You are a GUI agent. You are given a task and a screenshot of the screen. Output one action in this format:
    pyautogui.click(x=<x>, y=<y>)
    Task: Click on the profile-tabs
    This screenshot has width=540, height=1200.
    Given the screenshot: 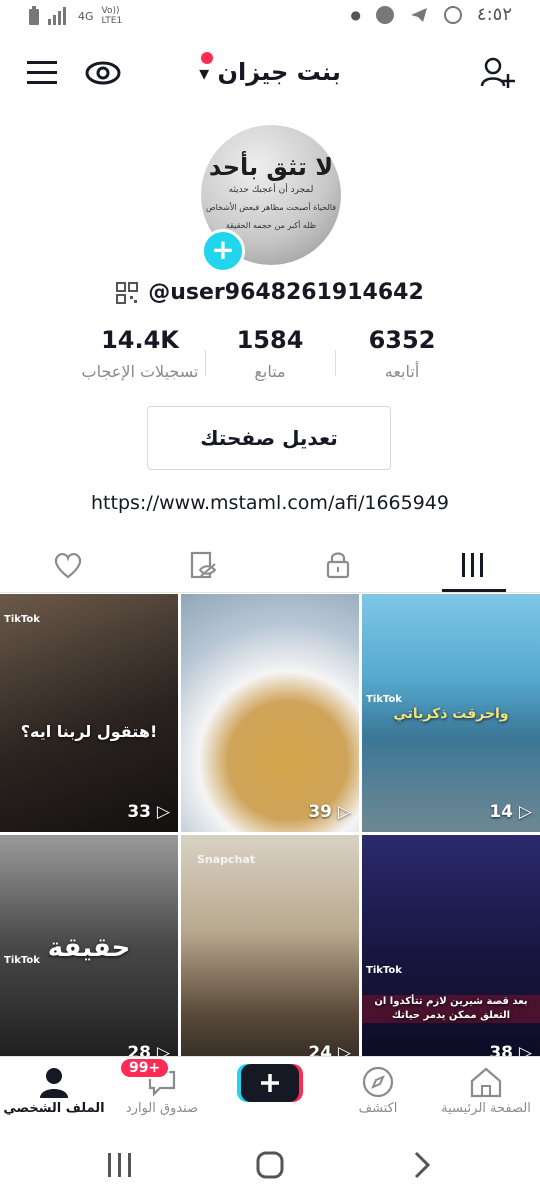 What is the action you would take?
    pyautogui.click(x=270, y=566)
    